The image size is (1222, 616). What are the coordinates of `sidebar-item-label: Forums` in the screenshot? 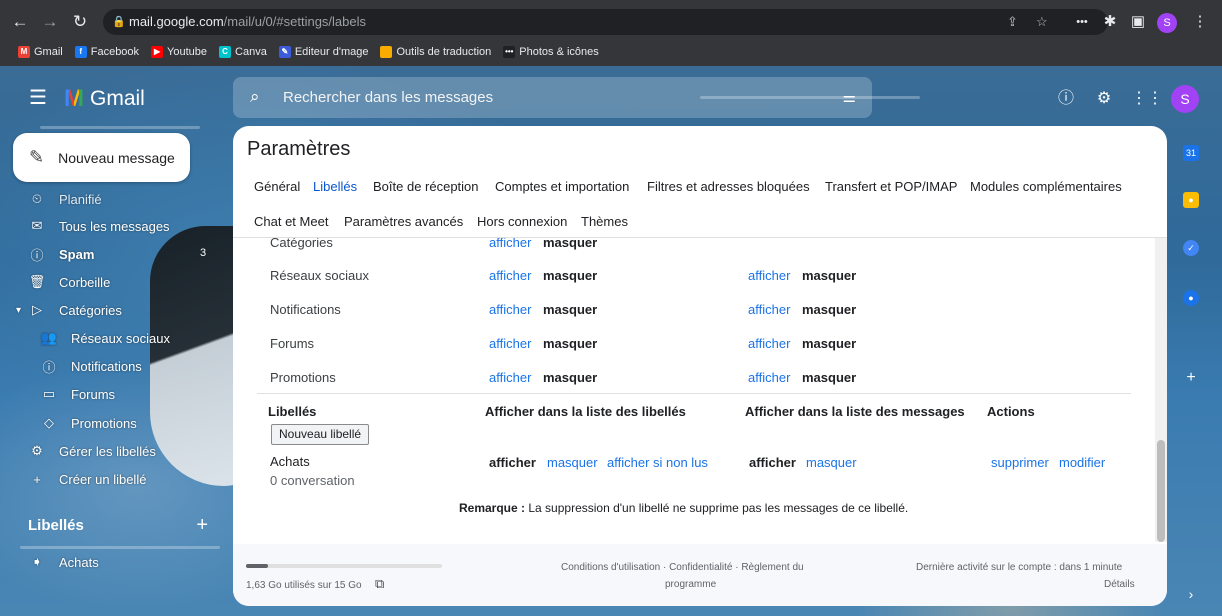 It's located at (93, 394).